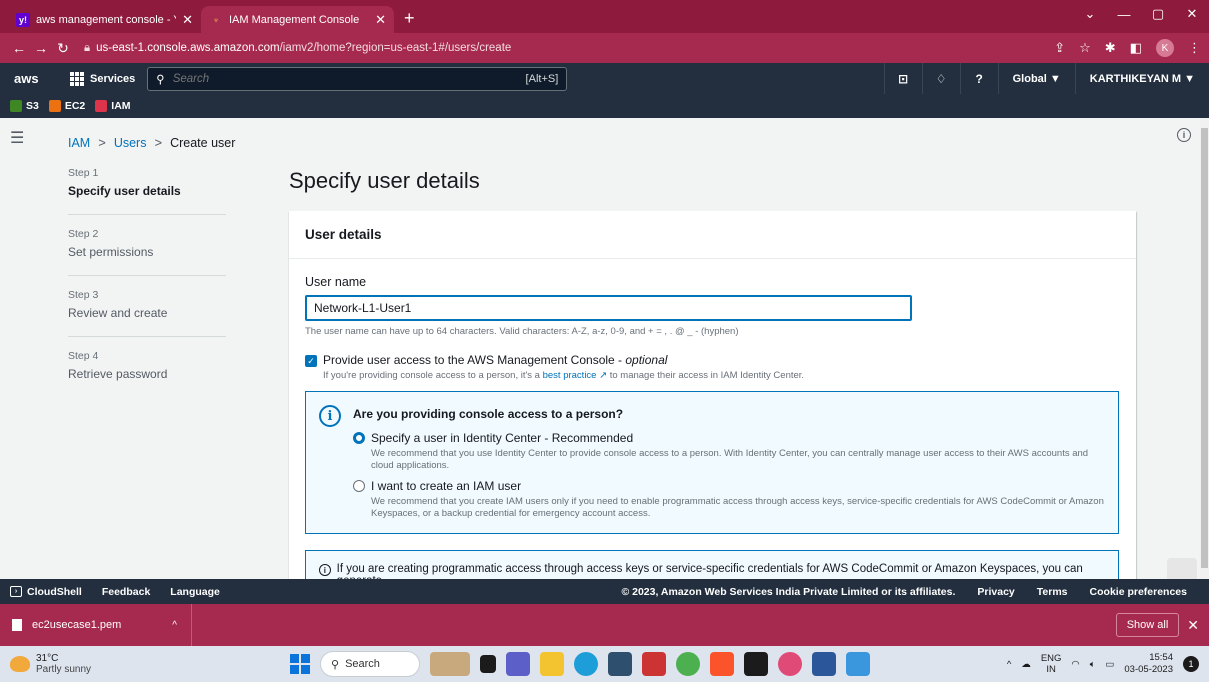 The width and height of the screenshot is (1209, 682). What do you see at coordinates (64, 669) in the screenshot?
I see `weather-text: Partly sunny` at bounding box center [64, 669].